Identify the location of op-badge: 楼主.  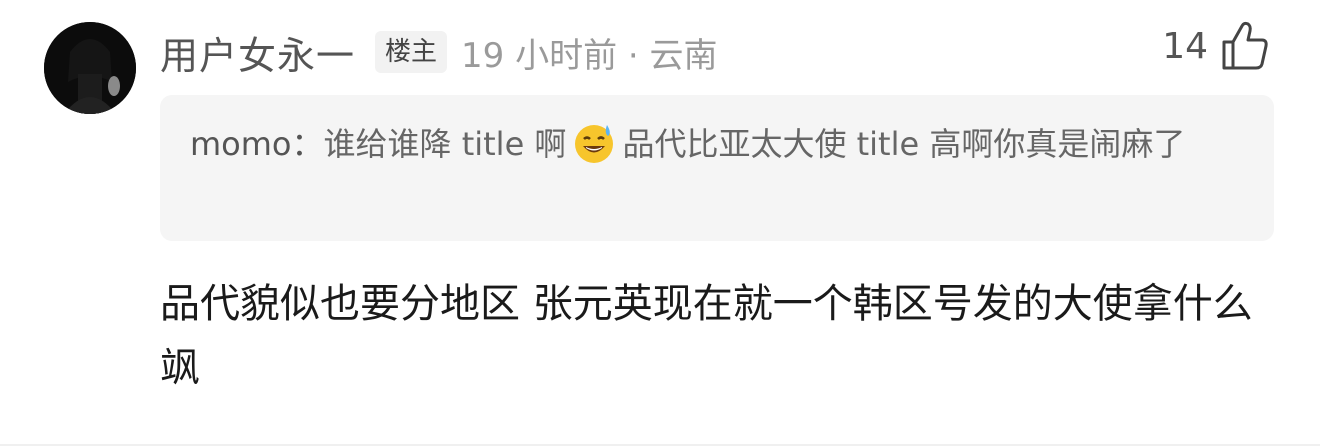
(411, 52).